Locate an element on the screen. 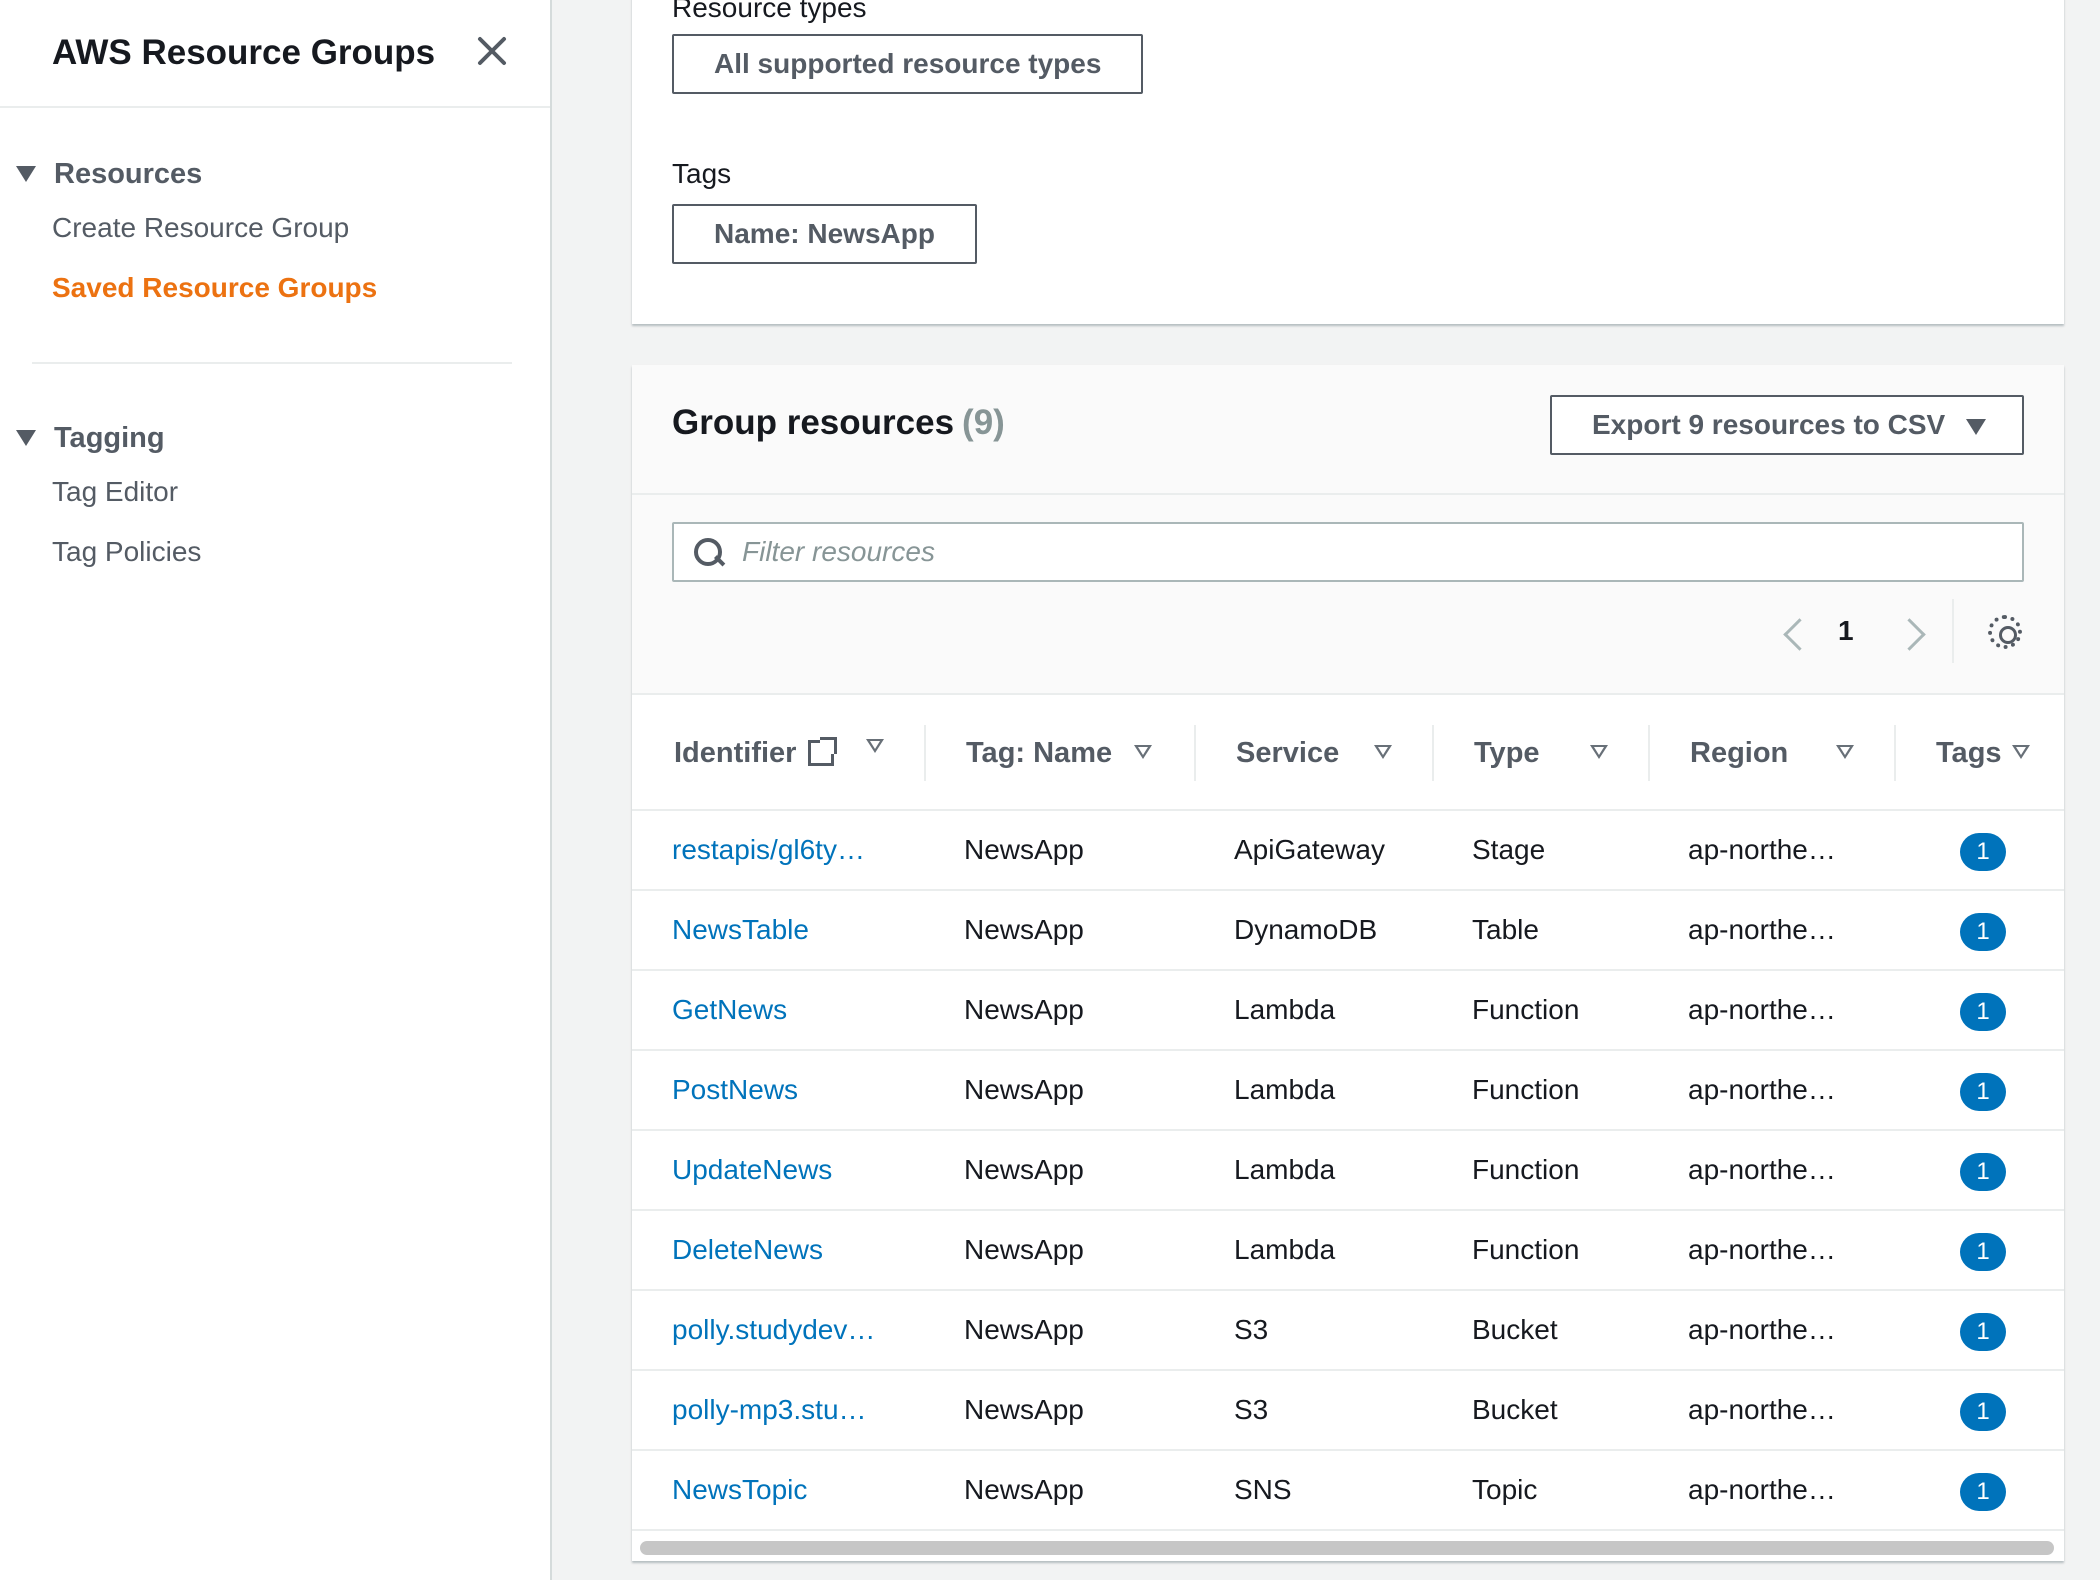 The height and width of the screenshot is (1580, 2100). chevron-right-icon is located at coordinates (1914, 635).